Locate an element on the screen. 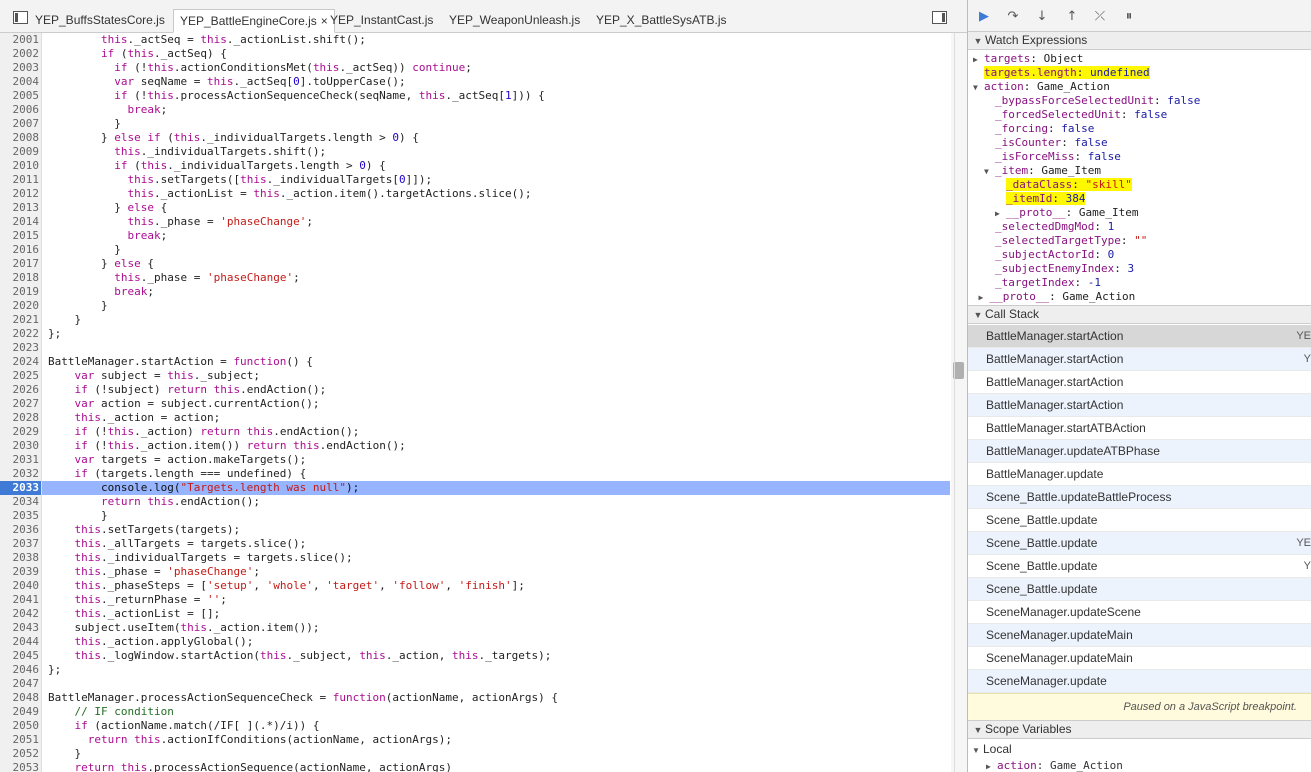  code-line: 2035 } is located at coordinates (475, 516).